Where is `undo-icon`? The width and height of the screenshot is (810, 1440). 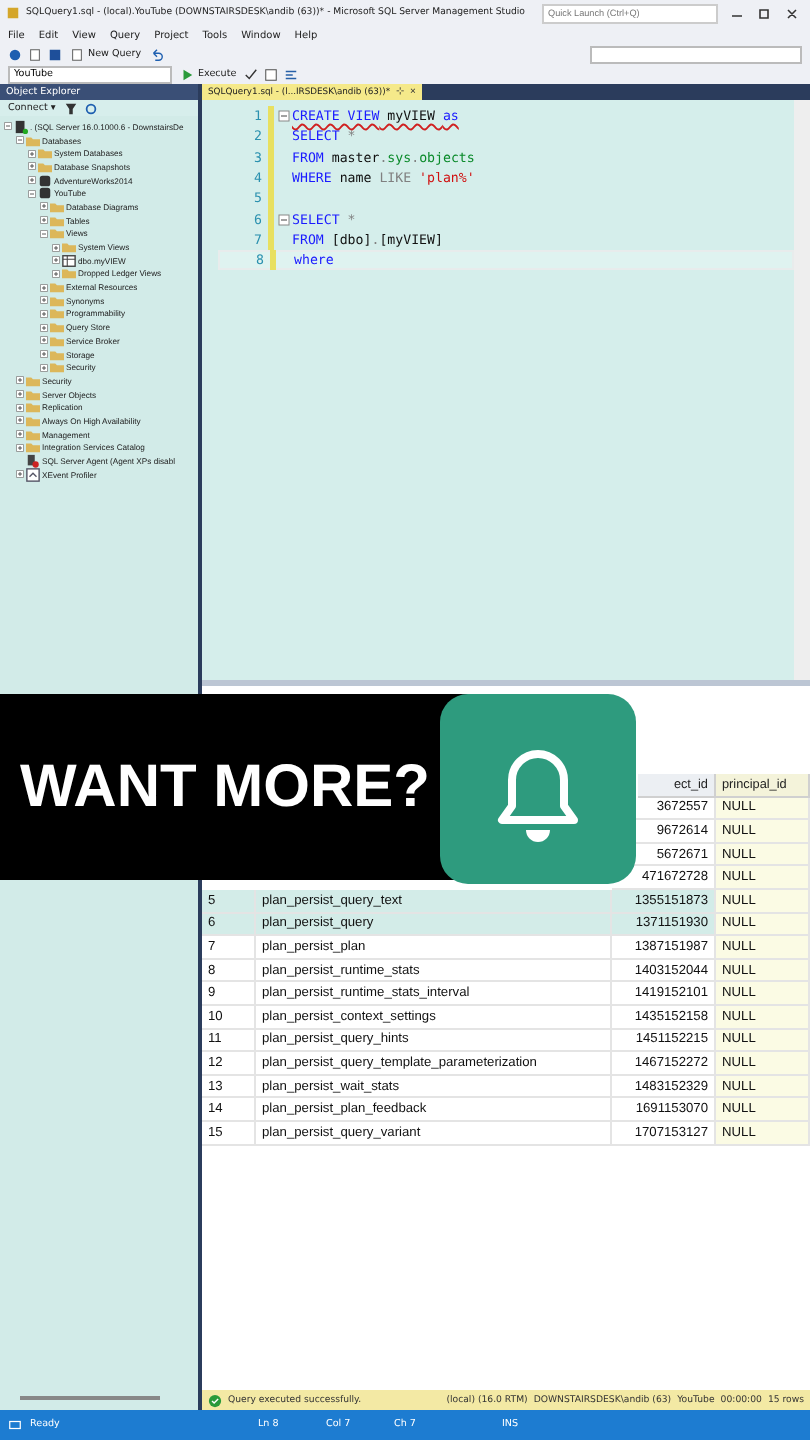
undo-icon is located at coordinates (156, 54).